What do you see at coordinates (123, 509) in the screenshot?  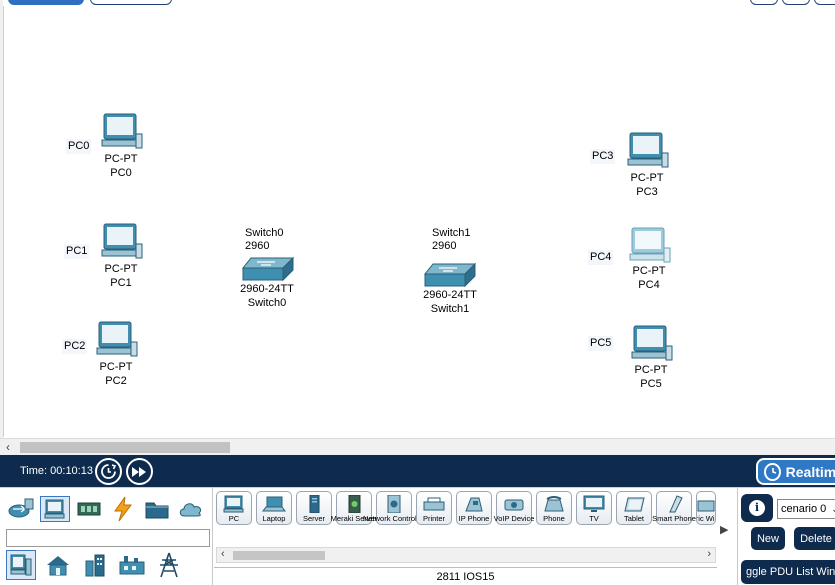 I see `category-connections` at bounding box center [123, 509].